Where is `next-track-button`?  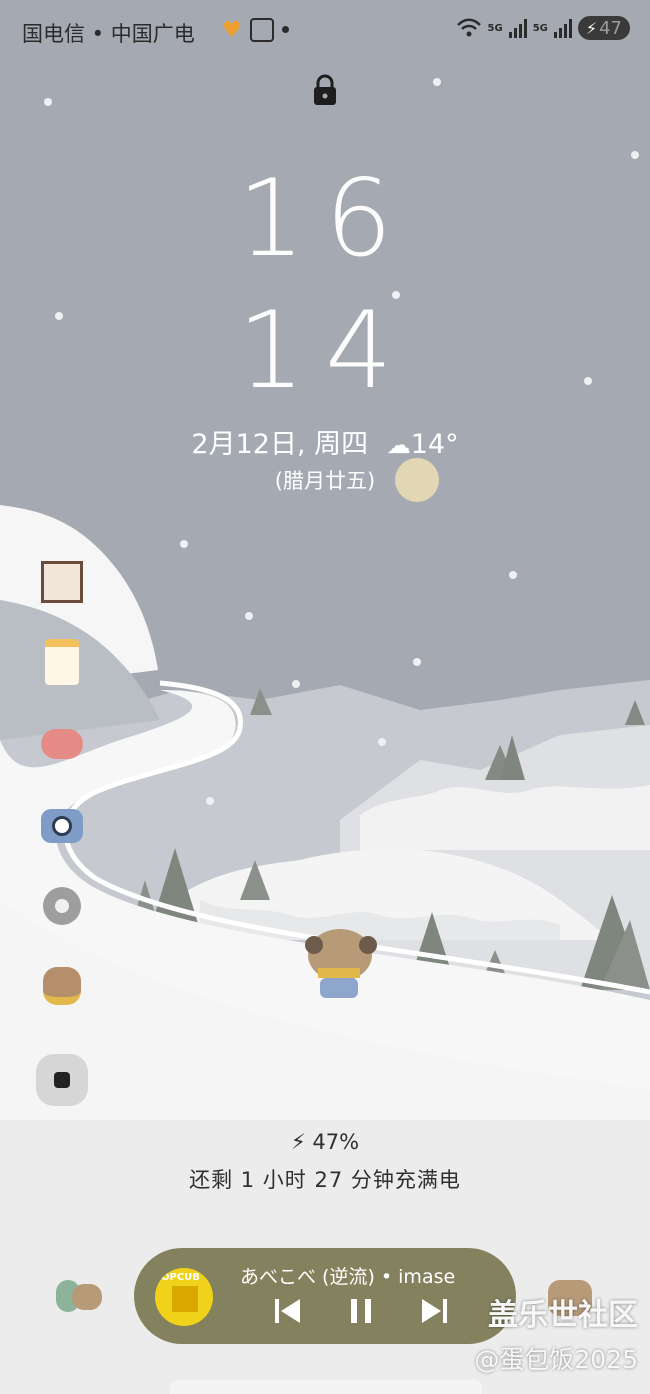
next-track-button is located at coordinates (434, 1311).